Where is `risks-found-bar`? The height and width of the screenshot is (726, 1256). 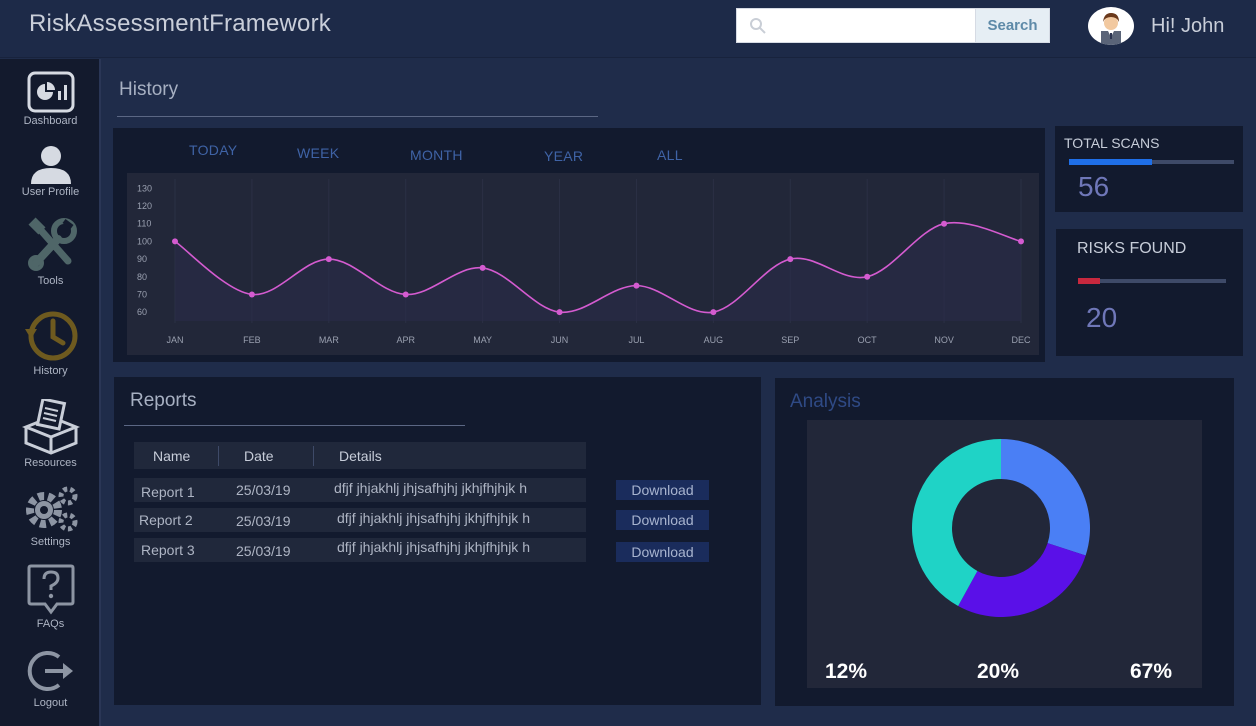 risks-found-bar is located at coordinates (1152, 281).